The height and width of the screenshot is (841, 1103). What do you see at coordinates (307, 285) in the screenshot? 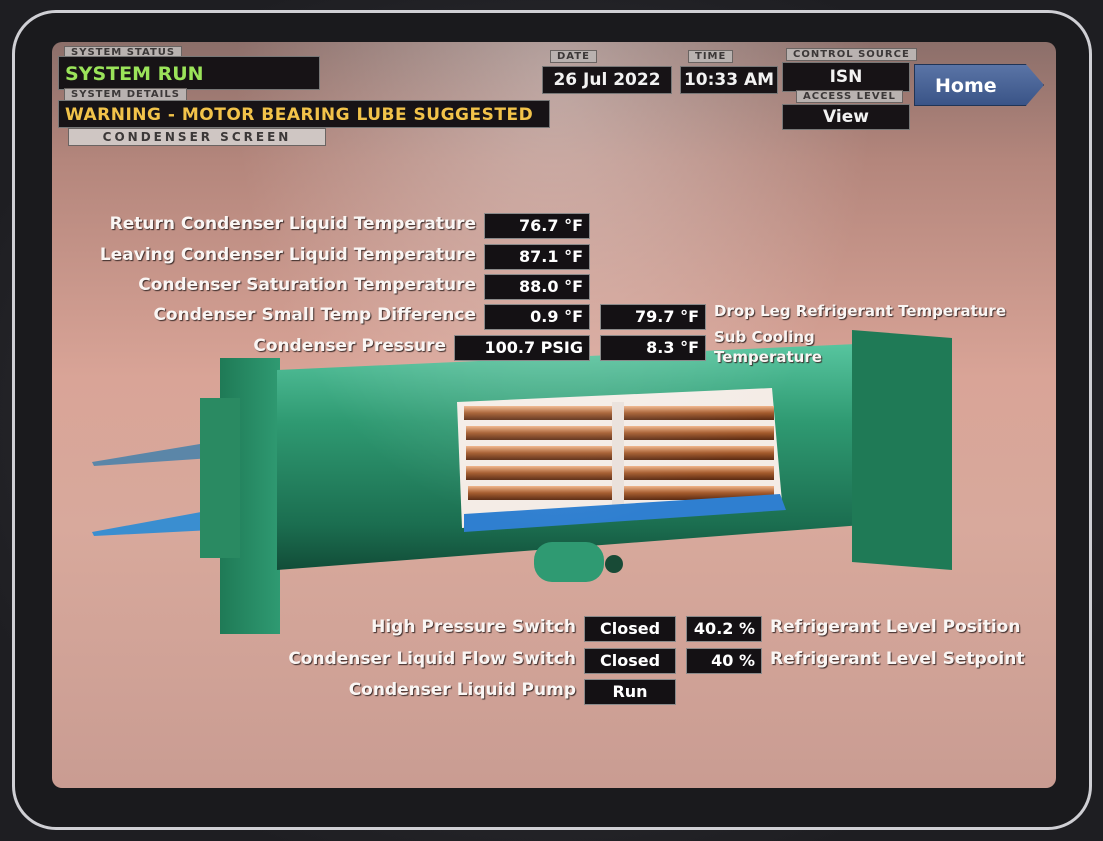
I see `saturation-temp-label: Condenser Saturation Temperature` at bounding box center [307, 285].